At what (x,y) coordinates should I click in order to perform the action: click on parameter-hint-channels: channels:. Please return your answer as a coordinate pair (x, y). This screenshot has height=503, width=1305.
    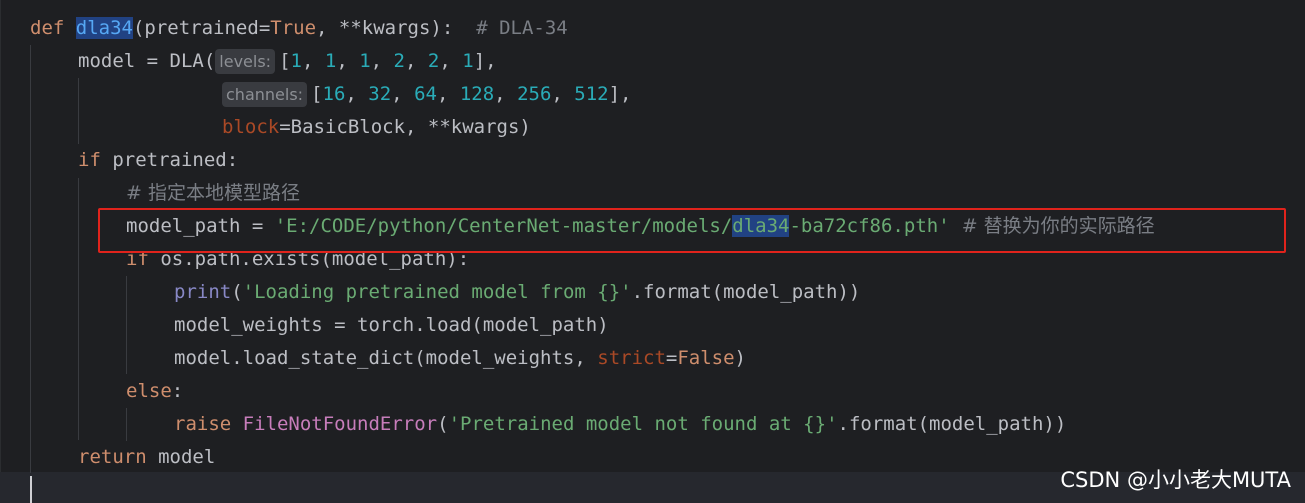
    Looking at the image, I should click on (265, 94).